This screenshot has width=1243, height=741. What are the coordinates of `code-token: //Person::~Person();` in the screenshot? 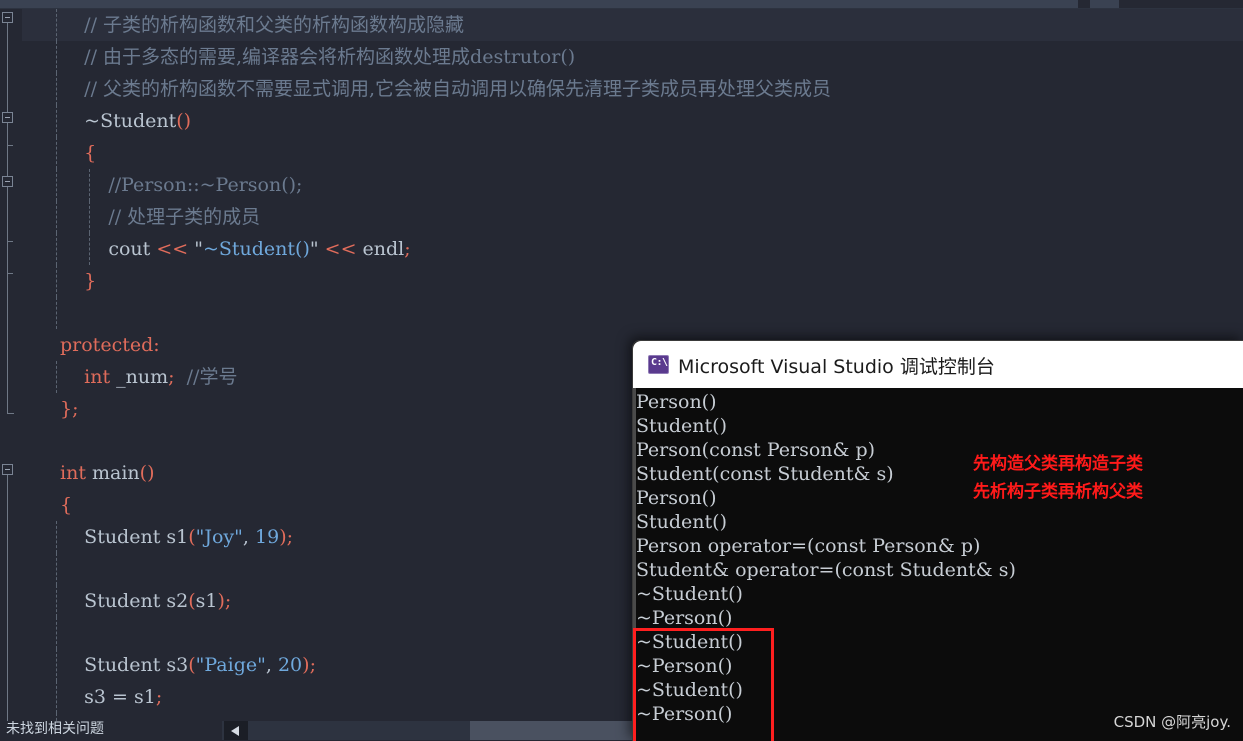 It's located at (205, 185).